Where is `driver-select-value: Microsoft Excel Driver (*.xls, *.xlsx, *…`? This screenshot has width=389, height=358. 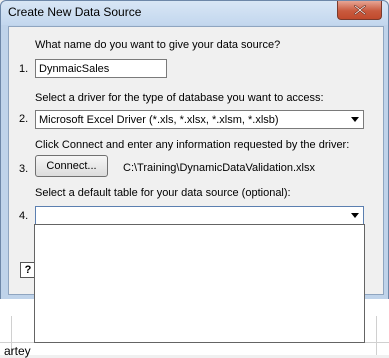
driver-select-value: Microsoft Excel Driver (*.xls, *.xlsx, *… is located at coordinates (159, 120).